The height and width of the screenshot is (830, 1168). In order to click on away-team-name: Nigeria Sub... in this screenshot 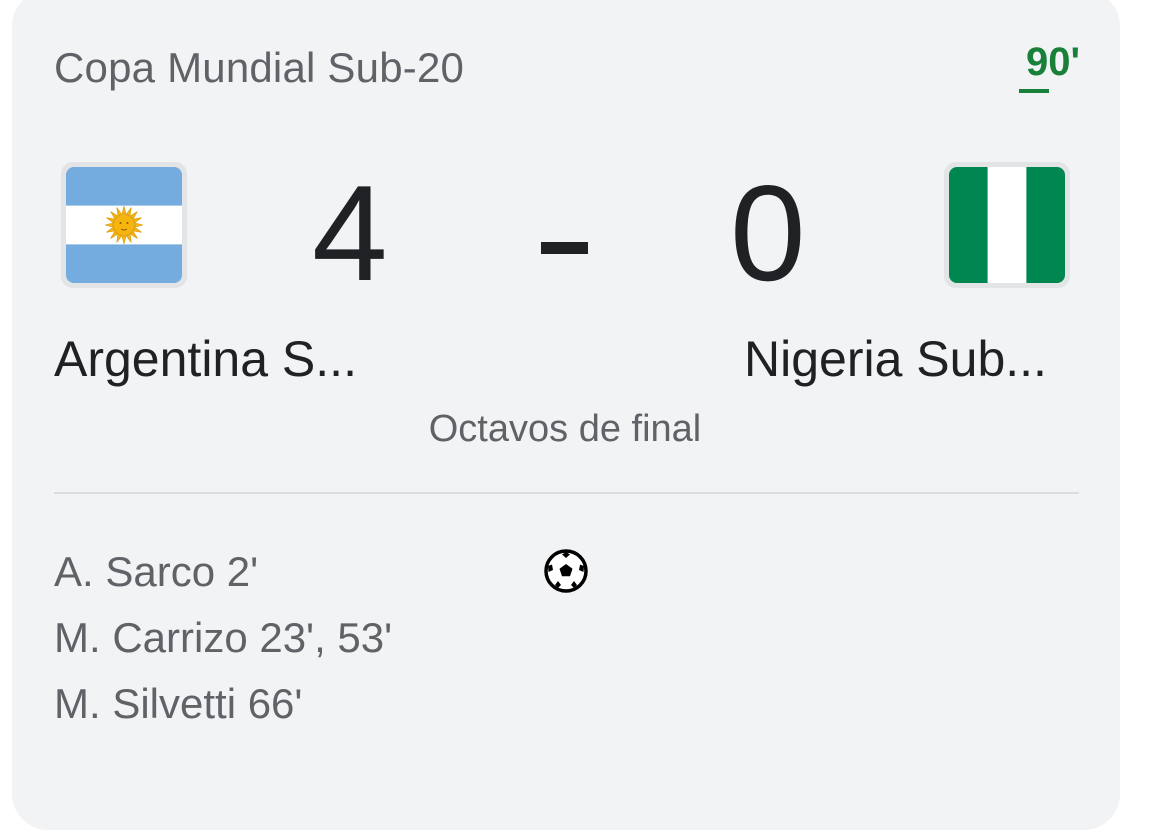, I will do `click(895, 359)`.